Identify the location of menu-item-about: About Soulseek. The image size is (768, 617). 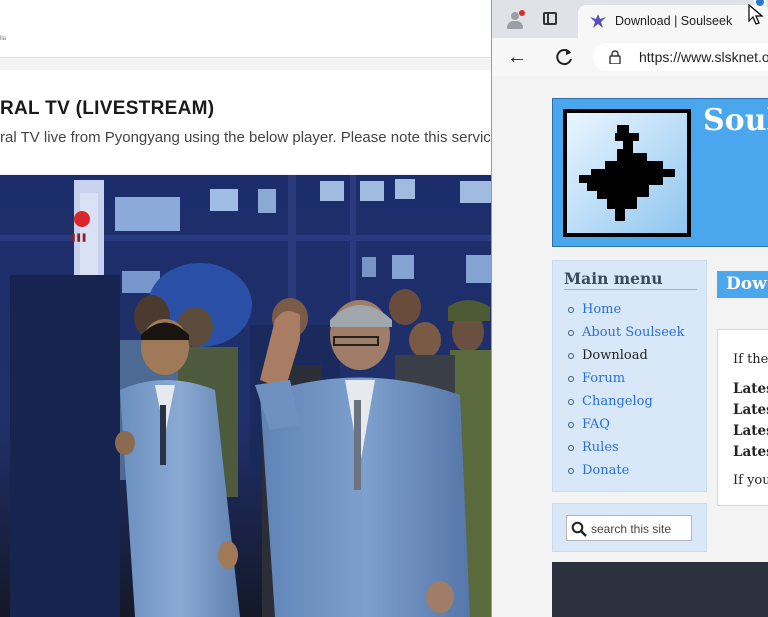
(626, 332).